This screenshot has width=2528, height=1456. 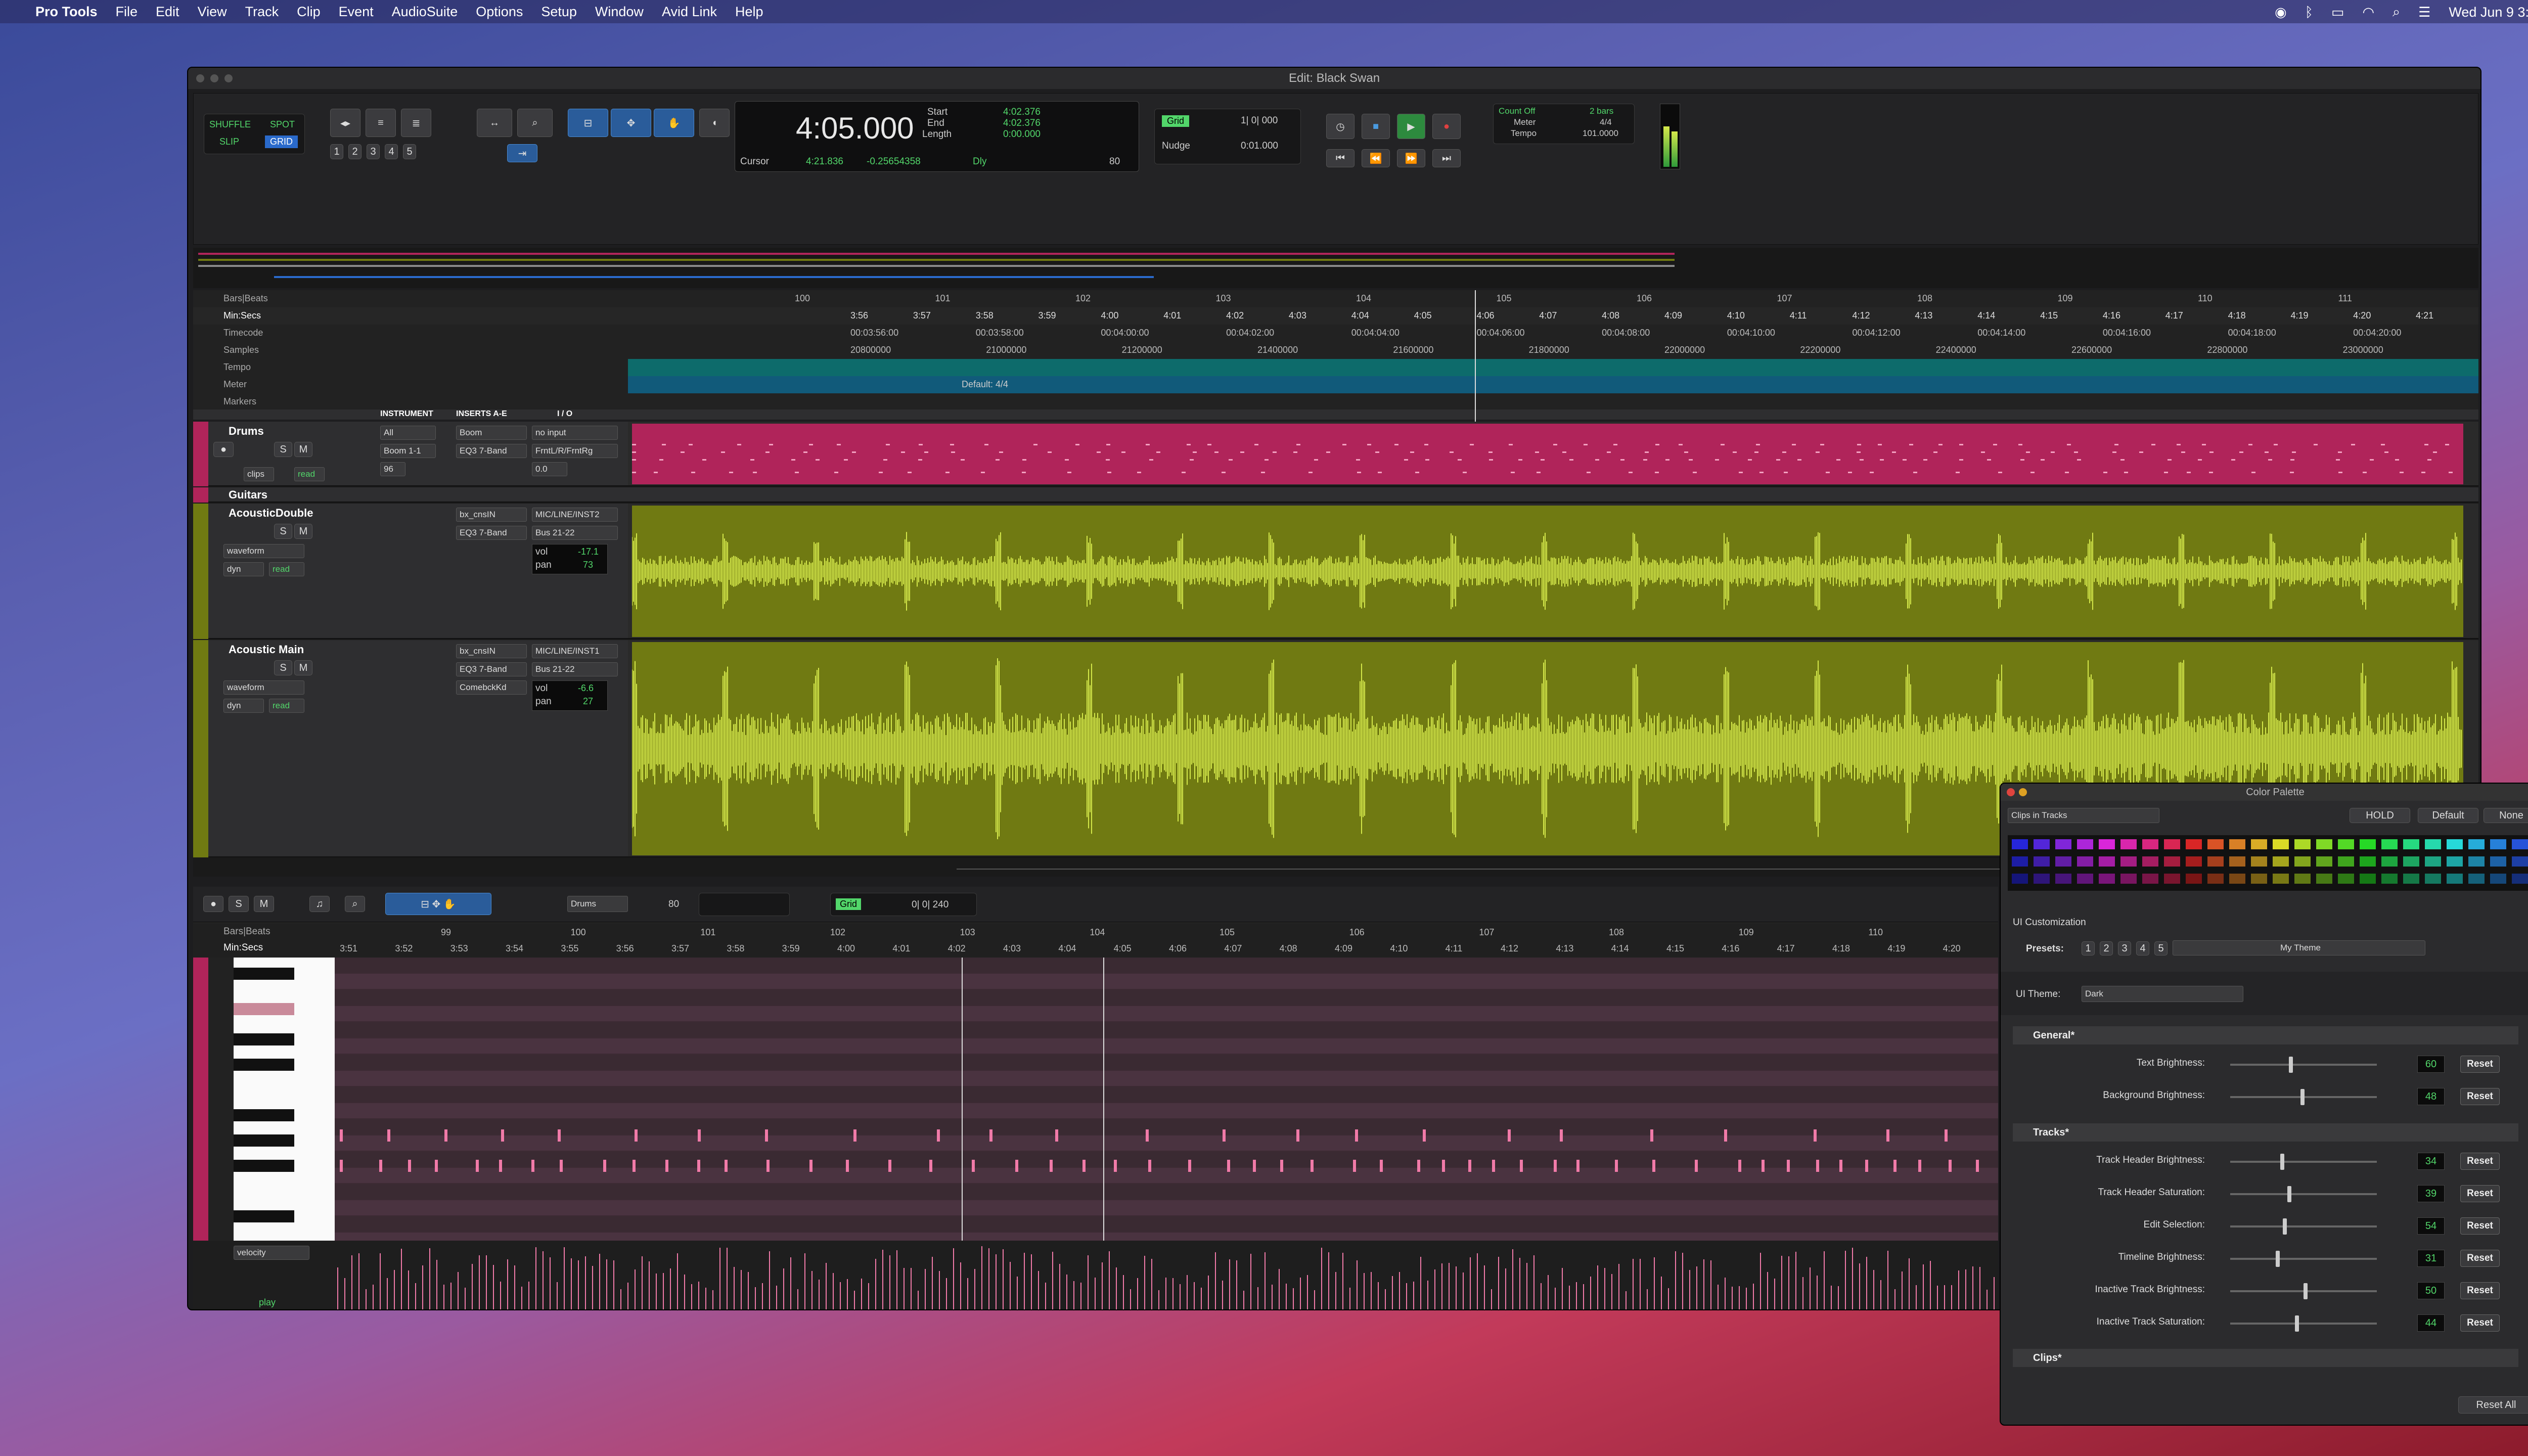 I want to click on zoom-preset-2: 2, so click(x=355, y=151).